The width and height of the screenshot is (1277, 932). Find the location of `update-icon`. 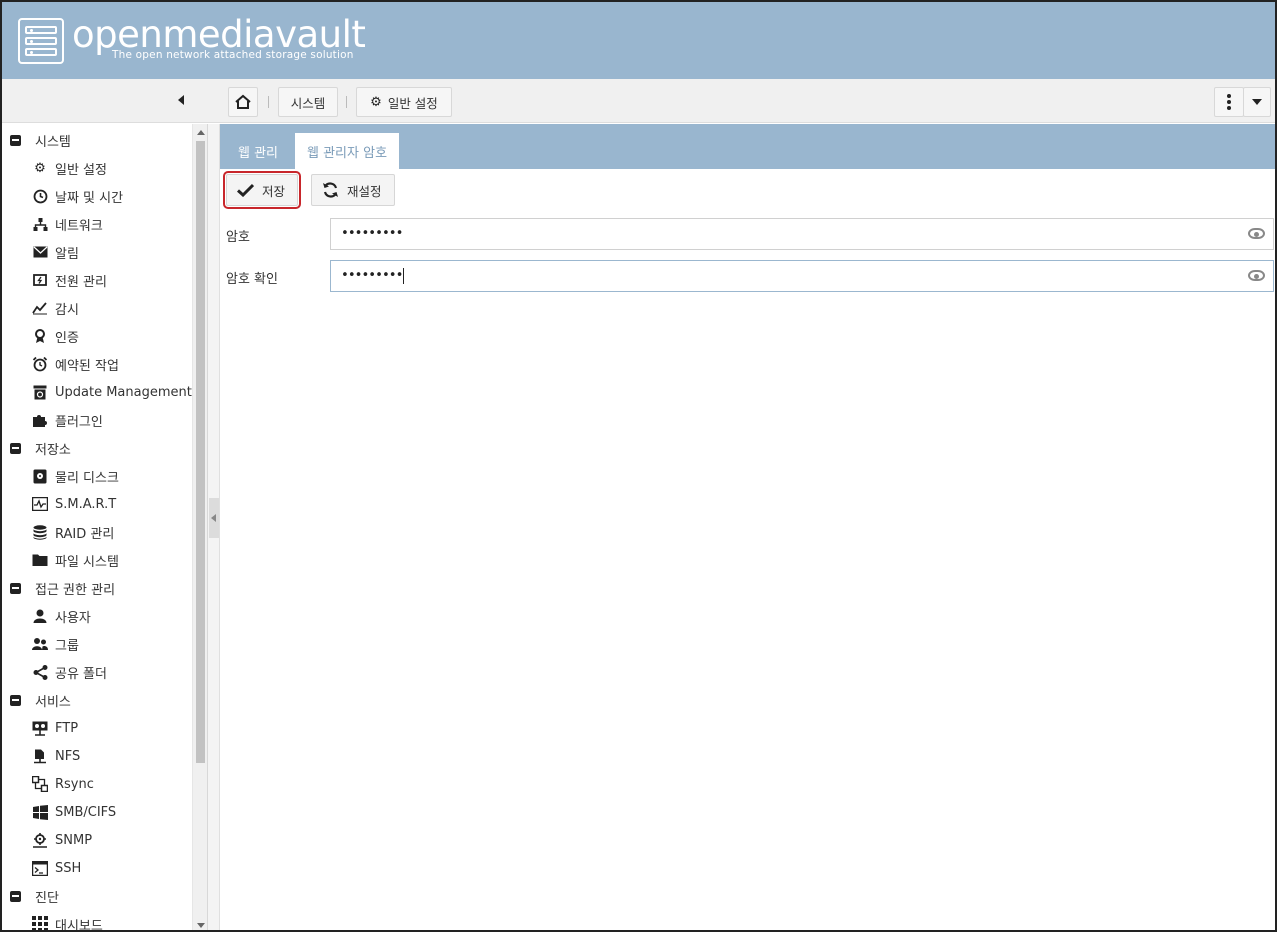

update-icon is located at coordinates (40, 392).